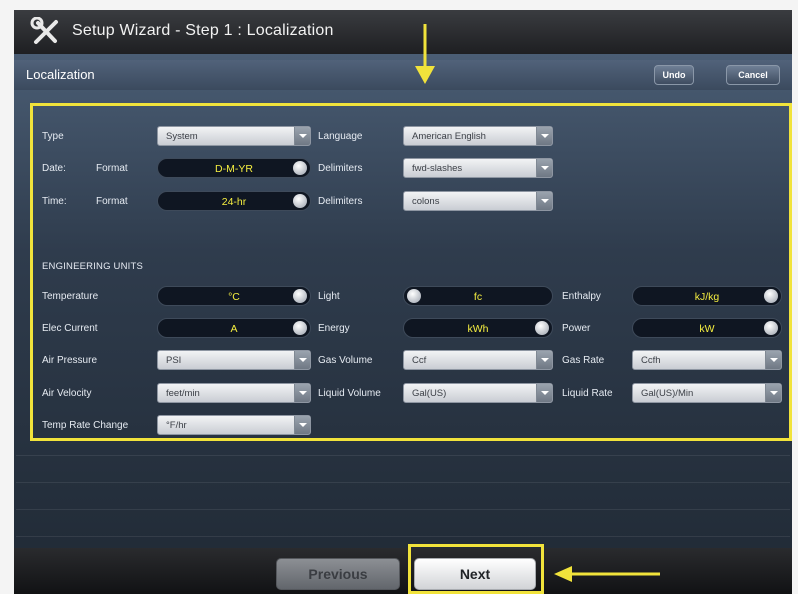 This screenshot has width=798, height=594. Describe the element at coordinates (338, 574) in the screenshot. I see `previous-button: Previous` at that location.